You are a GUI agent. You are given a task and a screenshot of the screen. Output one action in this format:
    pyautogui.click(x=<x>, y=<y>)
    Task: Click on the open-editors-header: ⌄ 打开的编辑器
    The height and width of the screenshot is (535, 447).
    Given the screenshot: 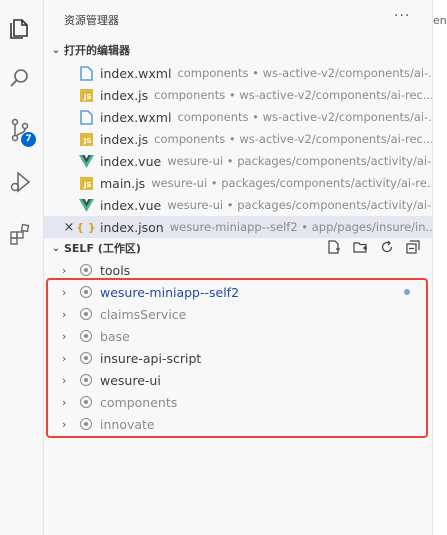 What is the action you would take?
    pyautogui.click(x=238, y=50)
    